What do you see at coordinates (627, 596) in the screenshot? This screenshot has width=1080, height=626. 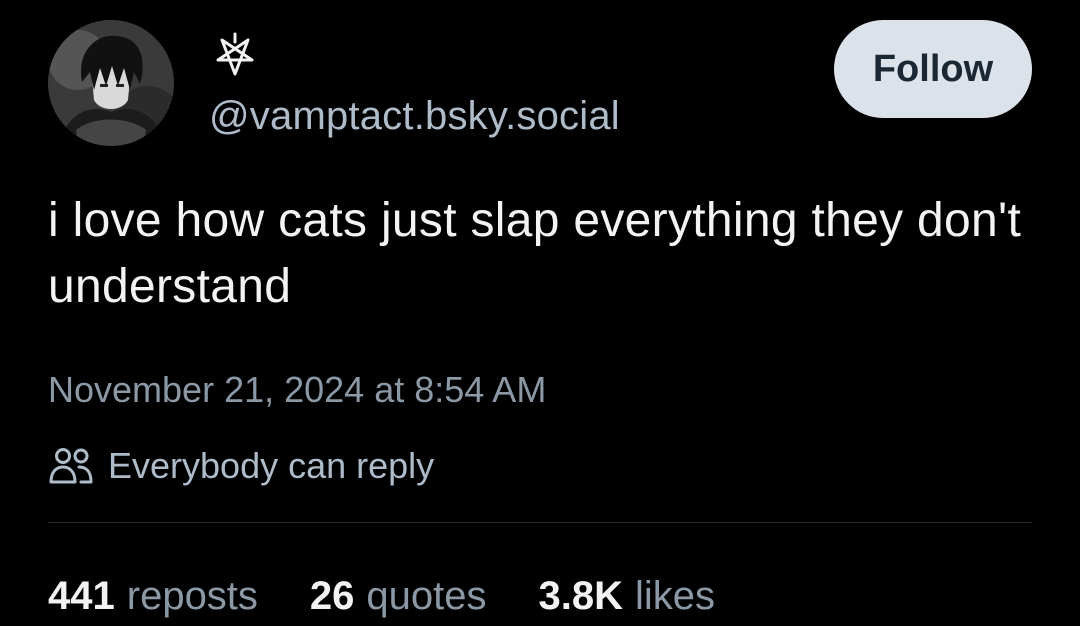 I see `likes-stat: 3.8K likes` at bounding box center [627, 596].